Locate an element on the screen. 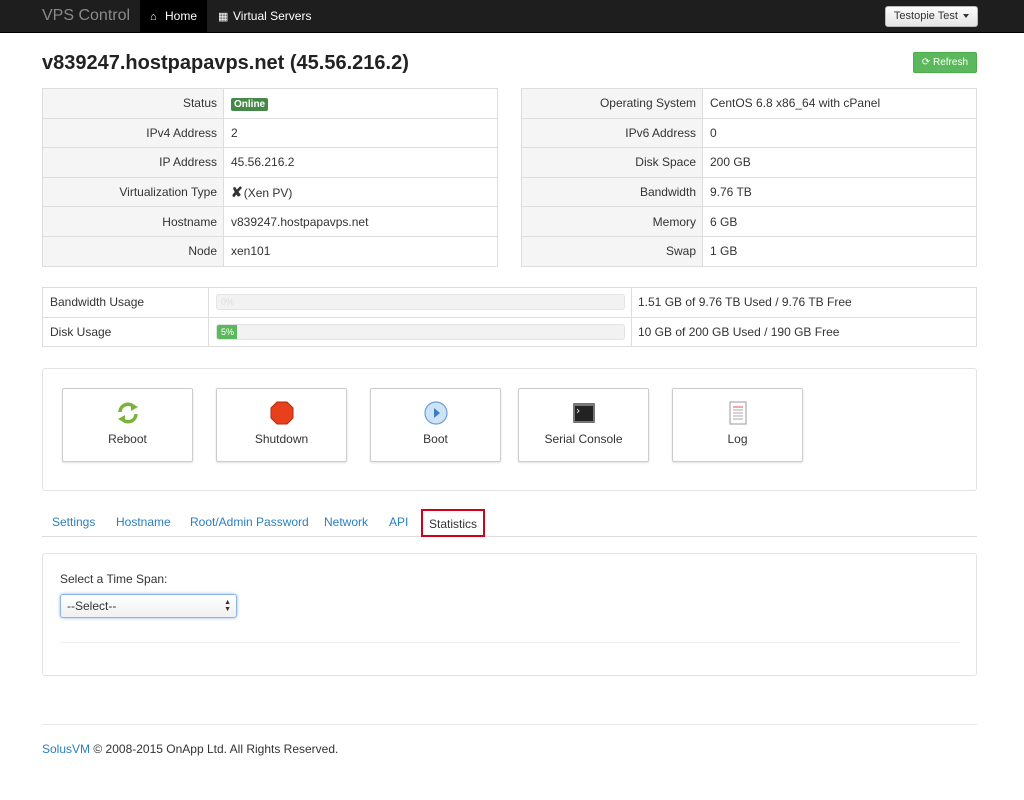  shutdown-label: Shutdown is located at coordinates (281, 439).